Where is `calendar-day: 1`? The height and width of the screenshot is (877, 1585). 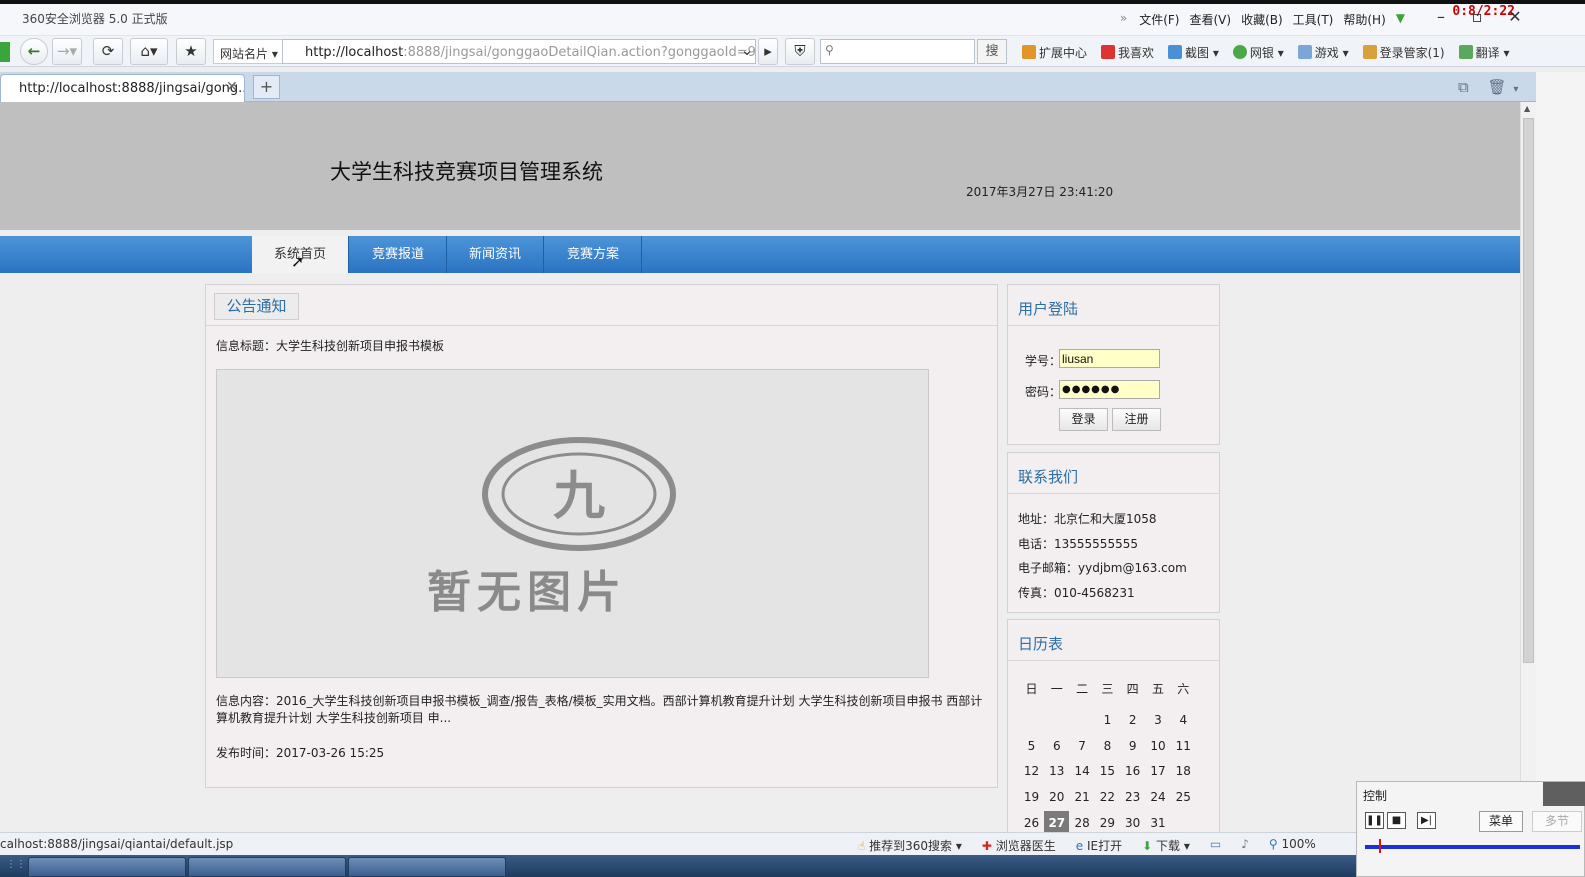 calendar-day: 1 is located at coordinates (1107, 720).